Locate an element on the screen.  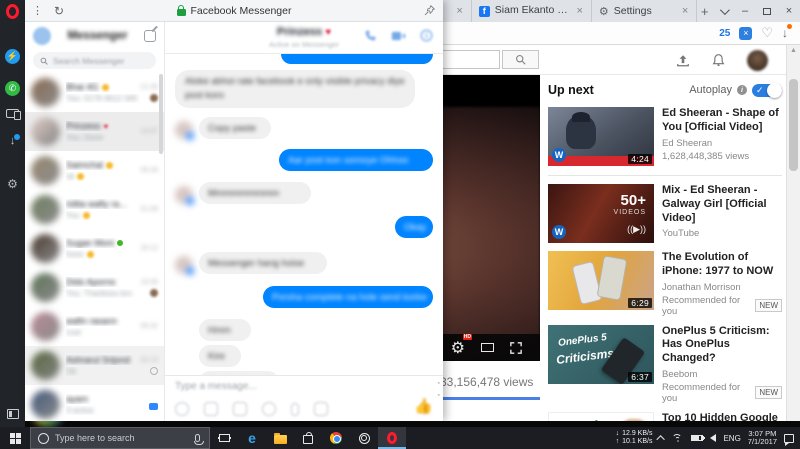
heart-emoji: ♥ is located at coordinates (328, 32).